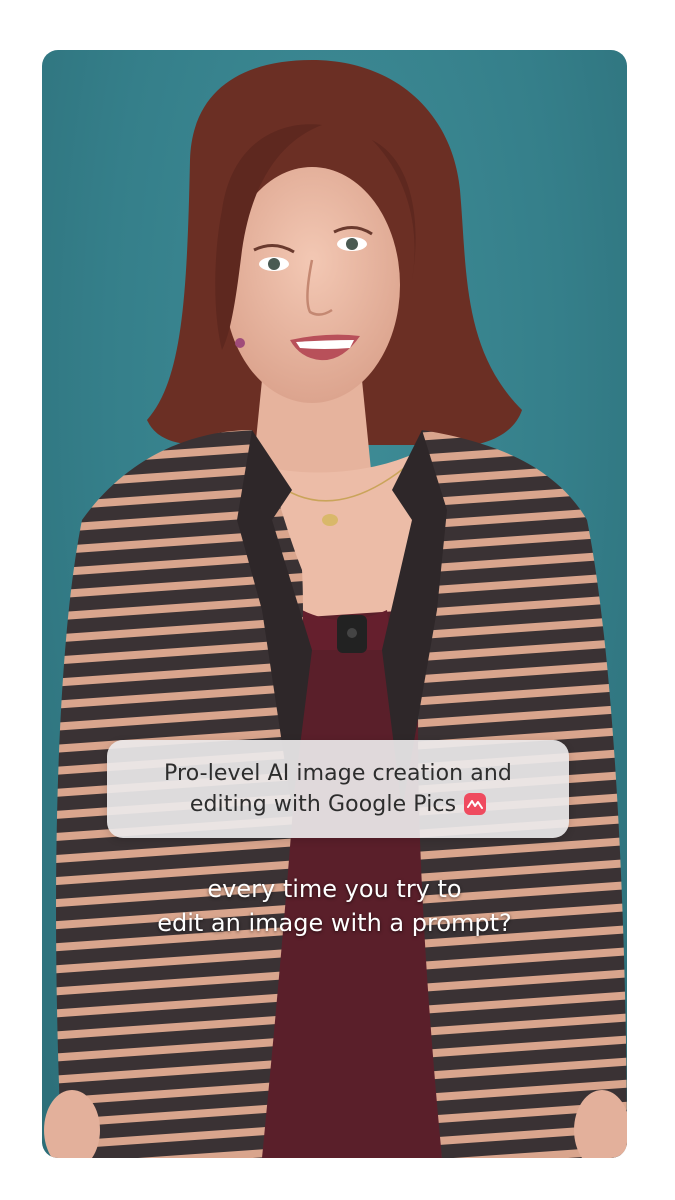 The height and width of the screenshot is (1200, 675). I want to click on subtitle-line-2: edit an image with a prompt?, so click(334, 923).